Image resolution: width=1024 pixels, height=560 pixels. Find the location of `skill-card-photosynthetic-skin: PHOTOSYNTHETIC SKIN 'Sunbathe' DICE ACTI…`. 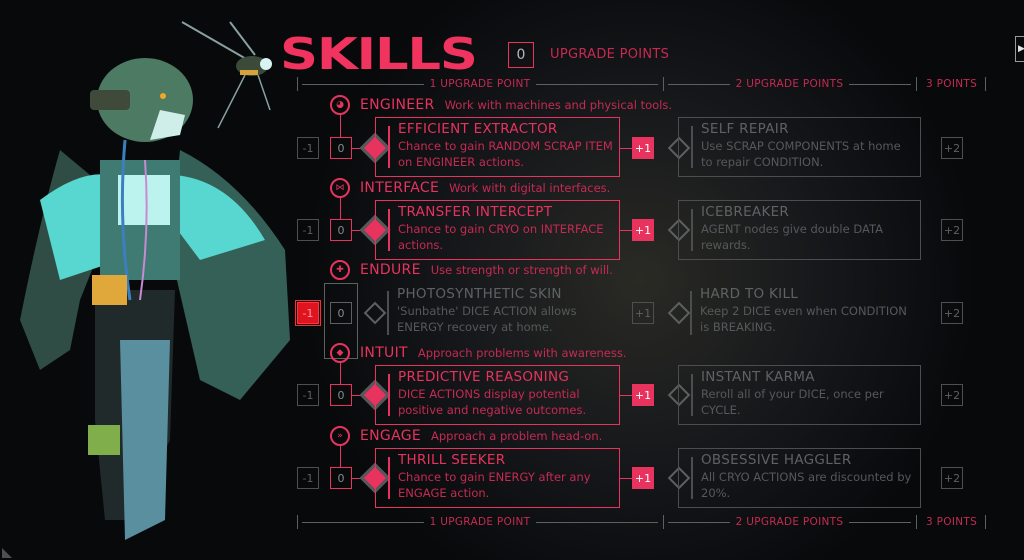

skill-card-photosynthetic-skin: PHOTOSYNTHETIC SKIN 'Sunbathe' DICE ACTI… is located at coordinates (497, 313).